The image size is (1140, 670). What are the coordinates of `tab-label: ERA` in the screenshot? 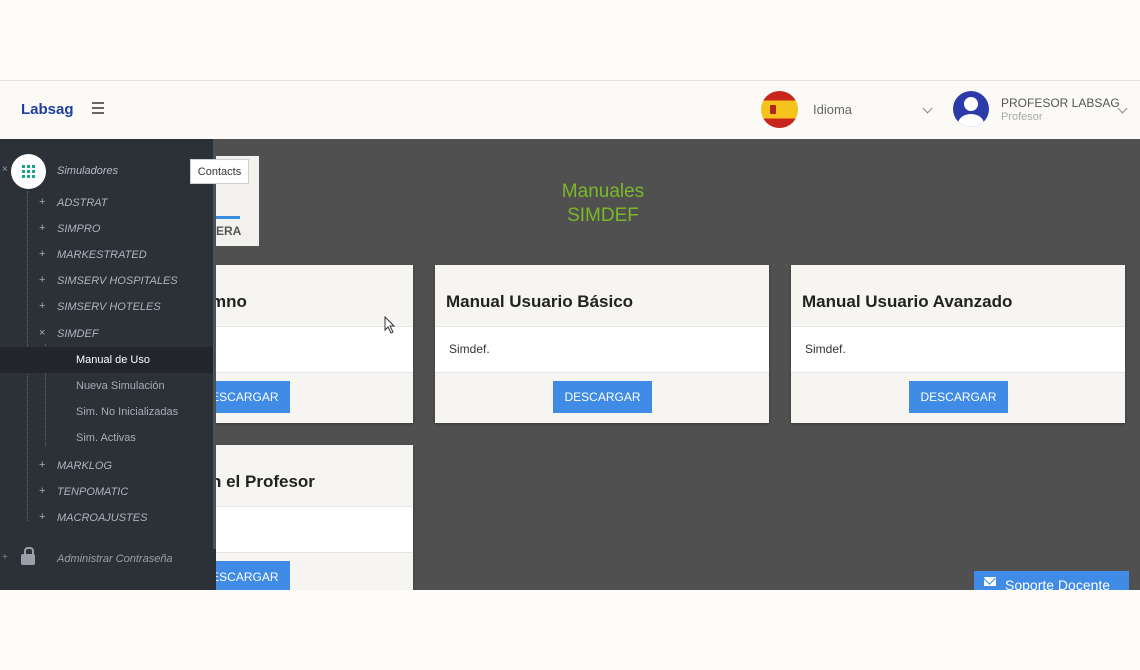 It's located at (228, 231).